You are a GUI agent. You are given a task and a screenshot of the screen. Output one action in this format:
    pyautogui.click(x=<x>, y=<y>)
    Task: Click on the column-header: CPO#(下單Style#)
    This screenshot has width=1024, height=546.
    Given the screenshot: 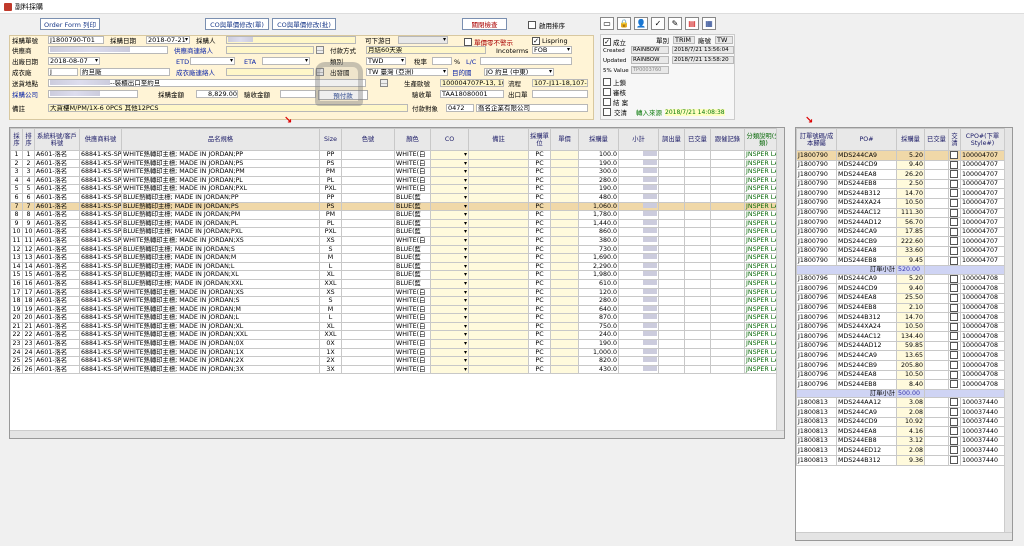 What is the action you would take?
    pyautogui.click(x=982, y=139)
    